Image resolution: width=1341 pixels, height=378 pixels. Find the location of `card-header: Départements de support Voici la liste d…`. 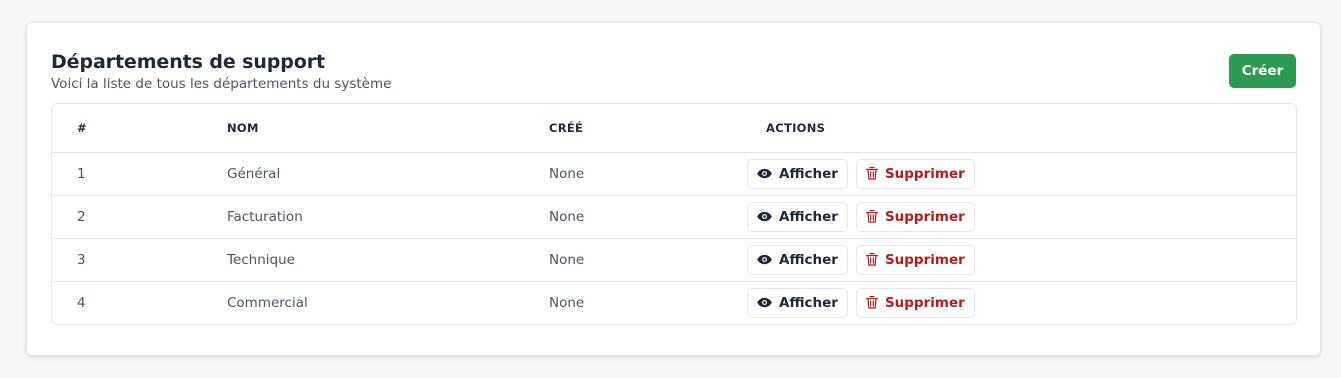

card-header: Départements de support Voici la liste d… is located at coordinates (673, 73).